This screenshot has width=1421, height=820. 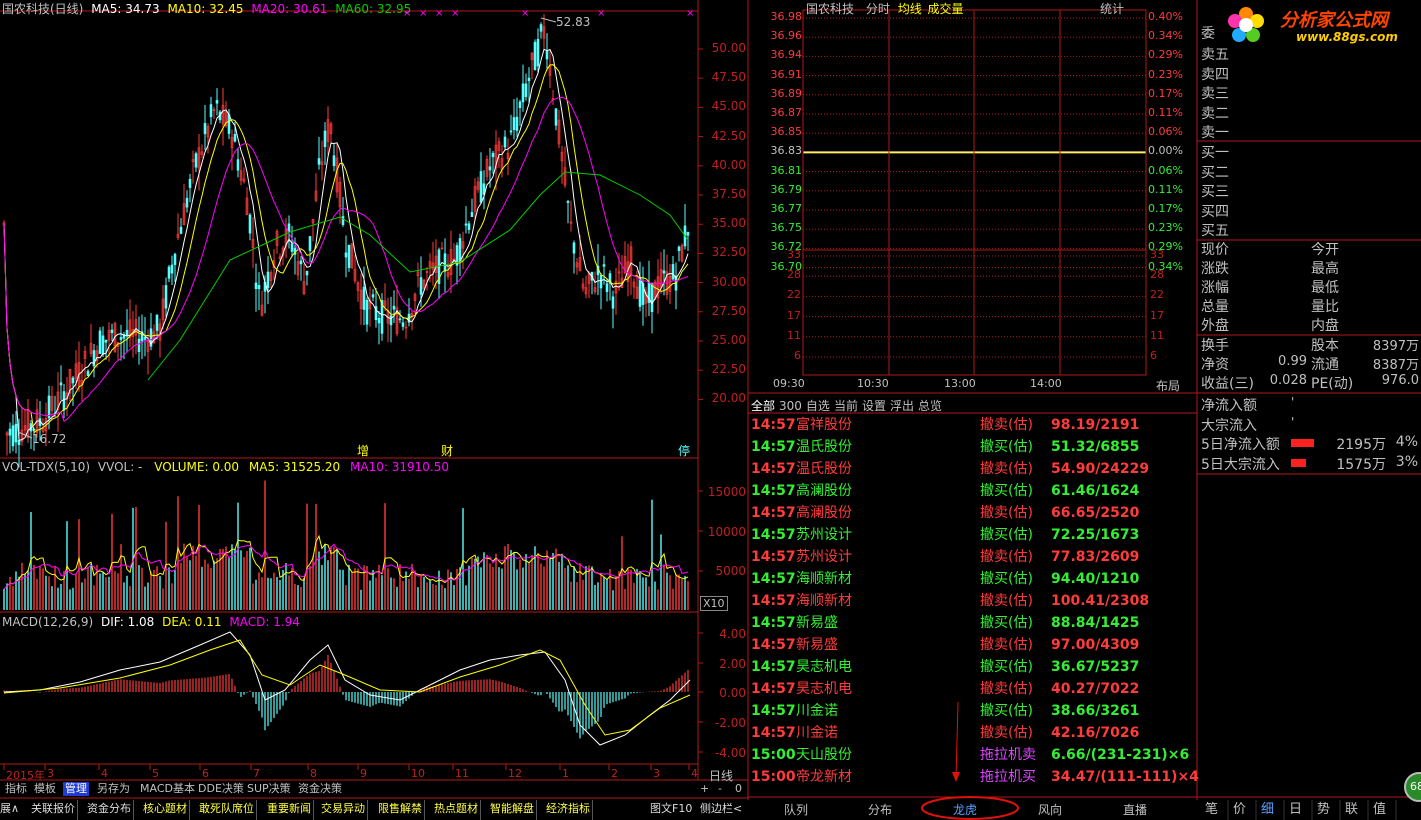 I want to click on right-tab-1: 价, so click(x=1239, y=810).